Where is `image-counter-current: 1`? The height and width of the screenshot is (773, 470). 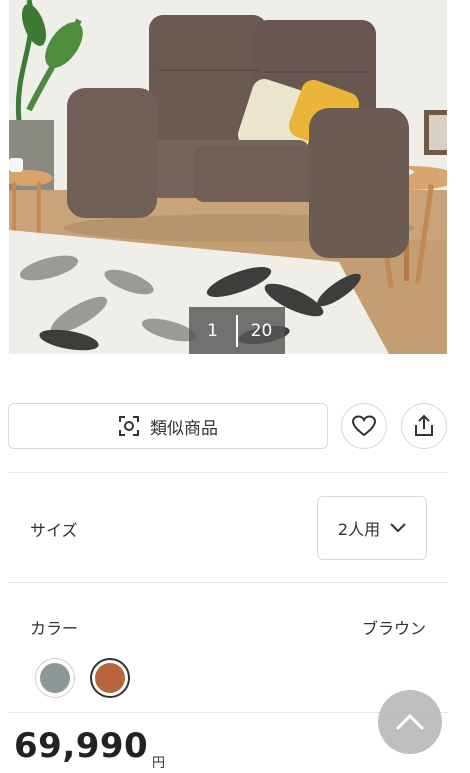 image-counter-current: 1 is located at coordinates (212, 330).